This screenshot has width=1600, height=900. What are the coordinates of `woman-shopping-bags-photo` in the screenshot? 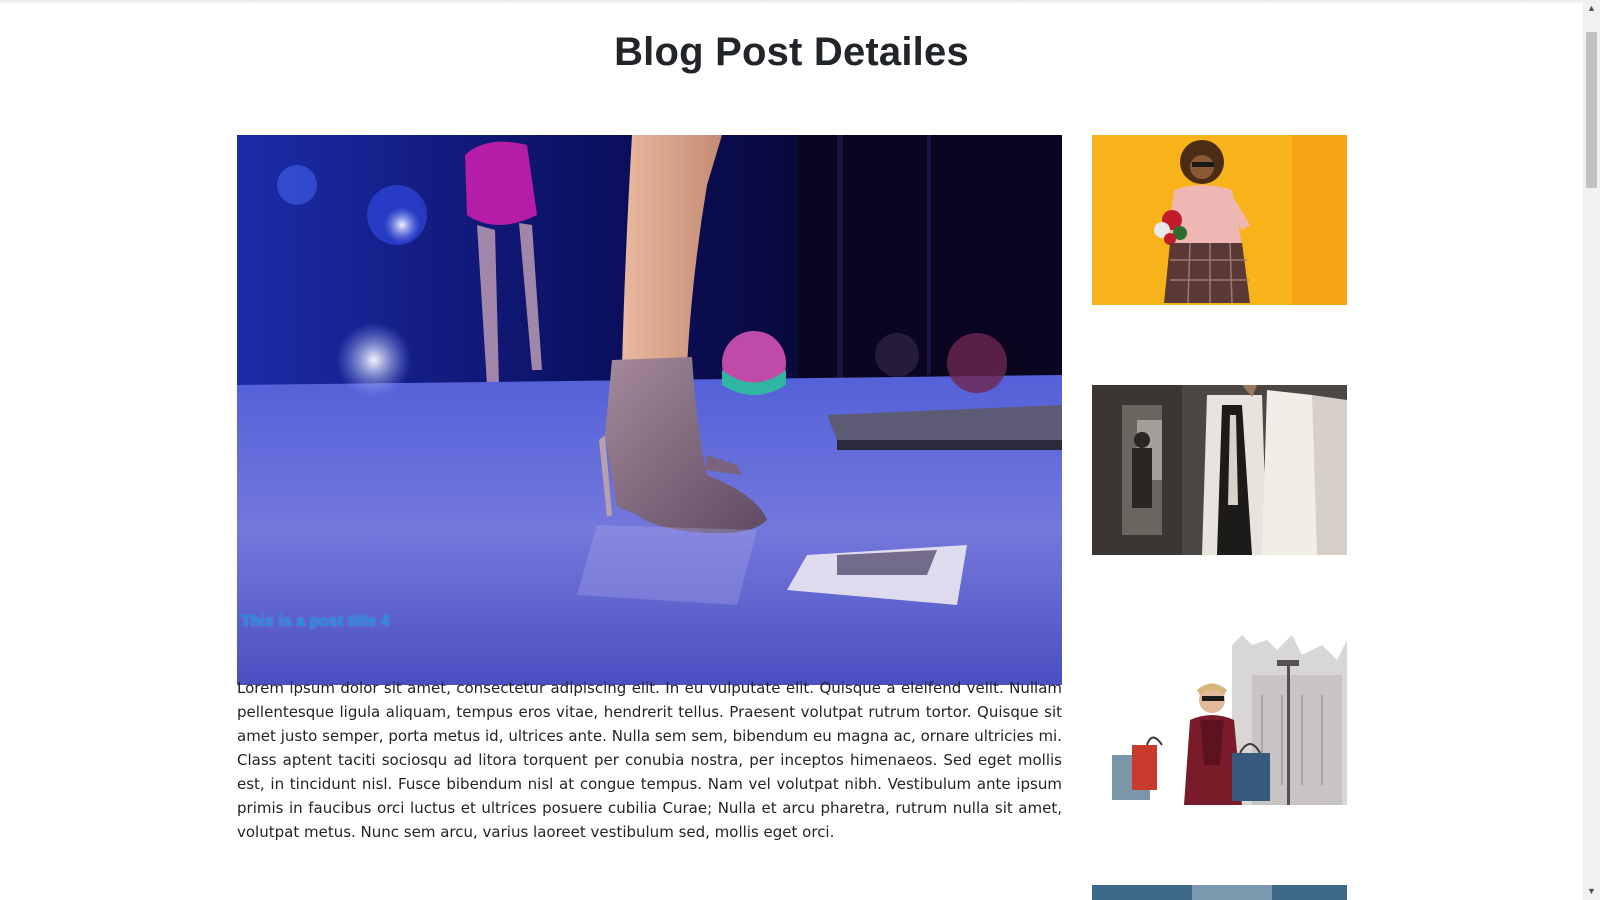 It's located at (1219, 720).